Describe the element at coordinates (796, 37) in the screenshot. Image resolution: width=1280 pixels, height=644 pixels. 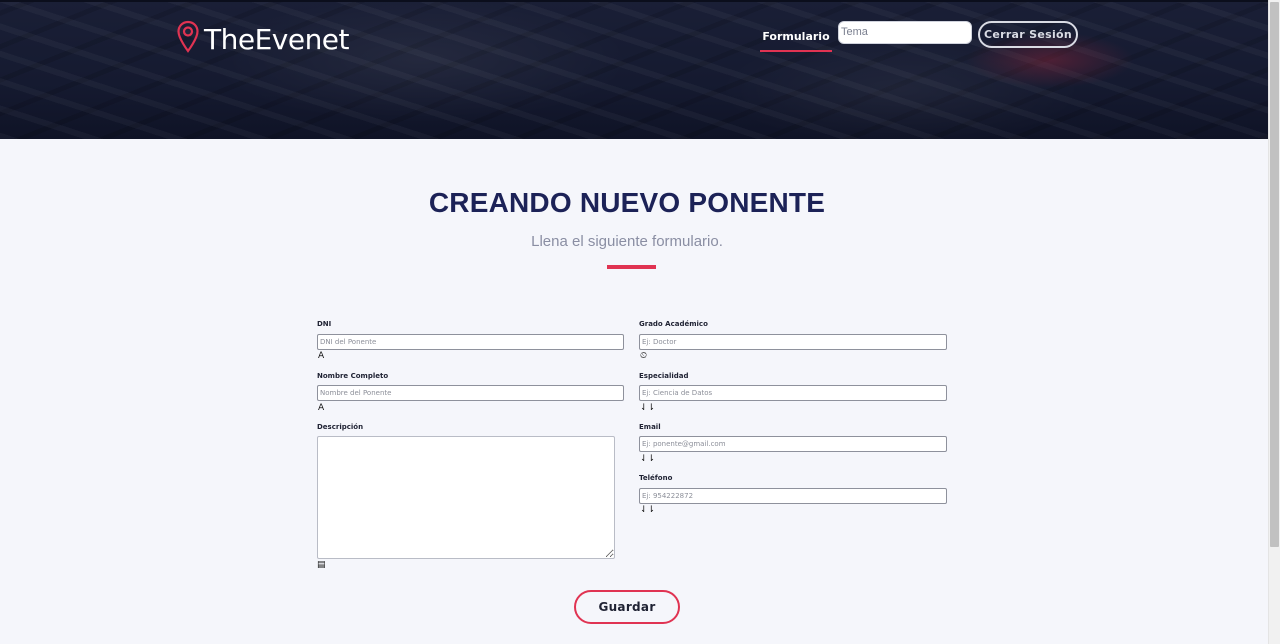
I see `nav-formulario-link: Formulario` at that location.